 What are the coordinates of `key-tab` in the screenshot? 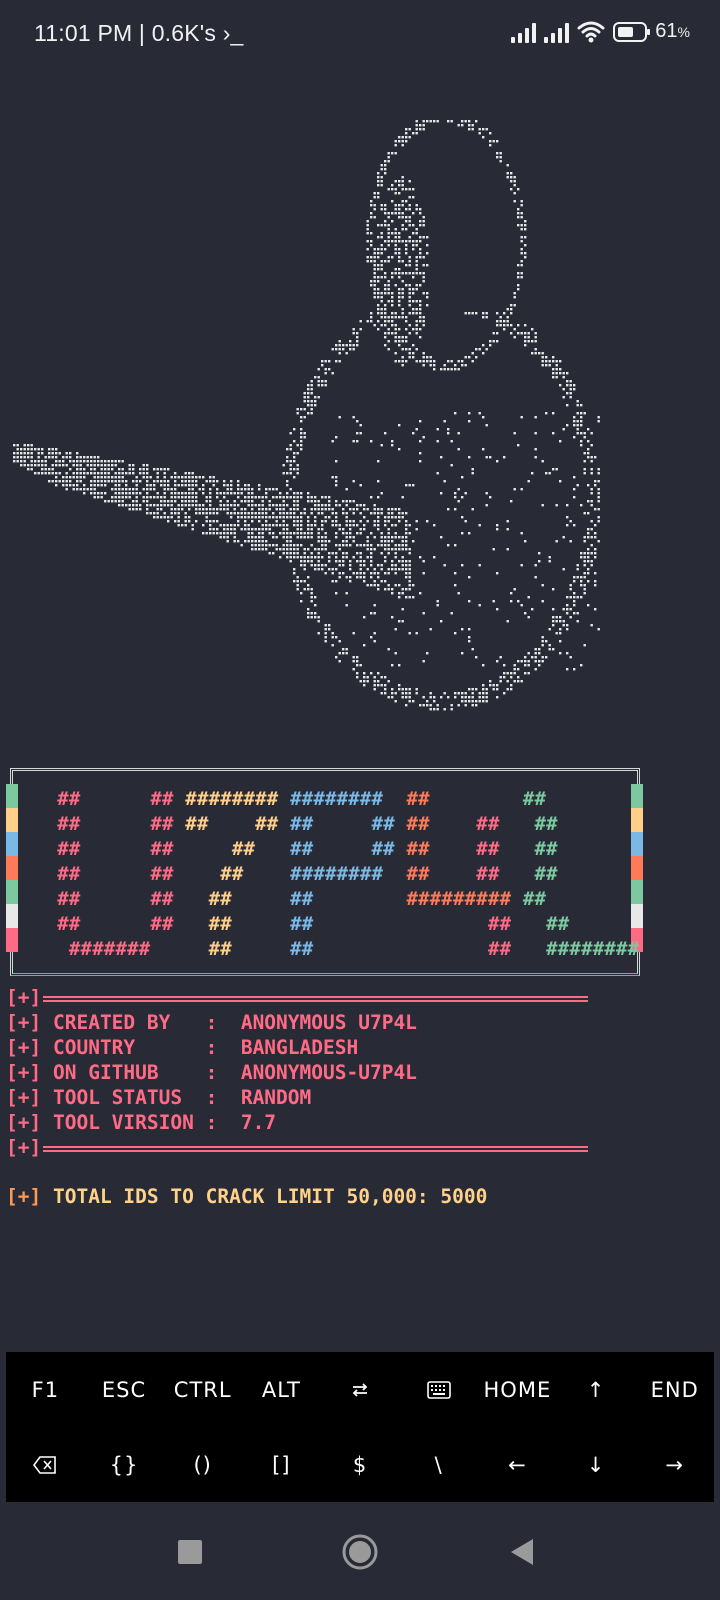 It's located at (360, 1389).